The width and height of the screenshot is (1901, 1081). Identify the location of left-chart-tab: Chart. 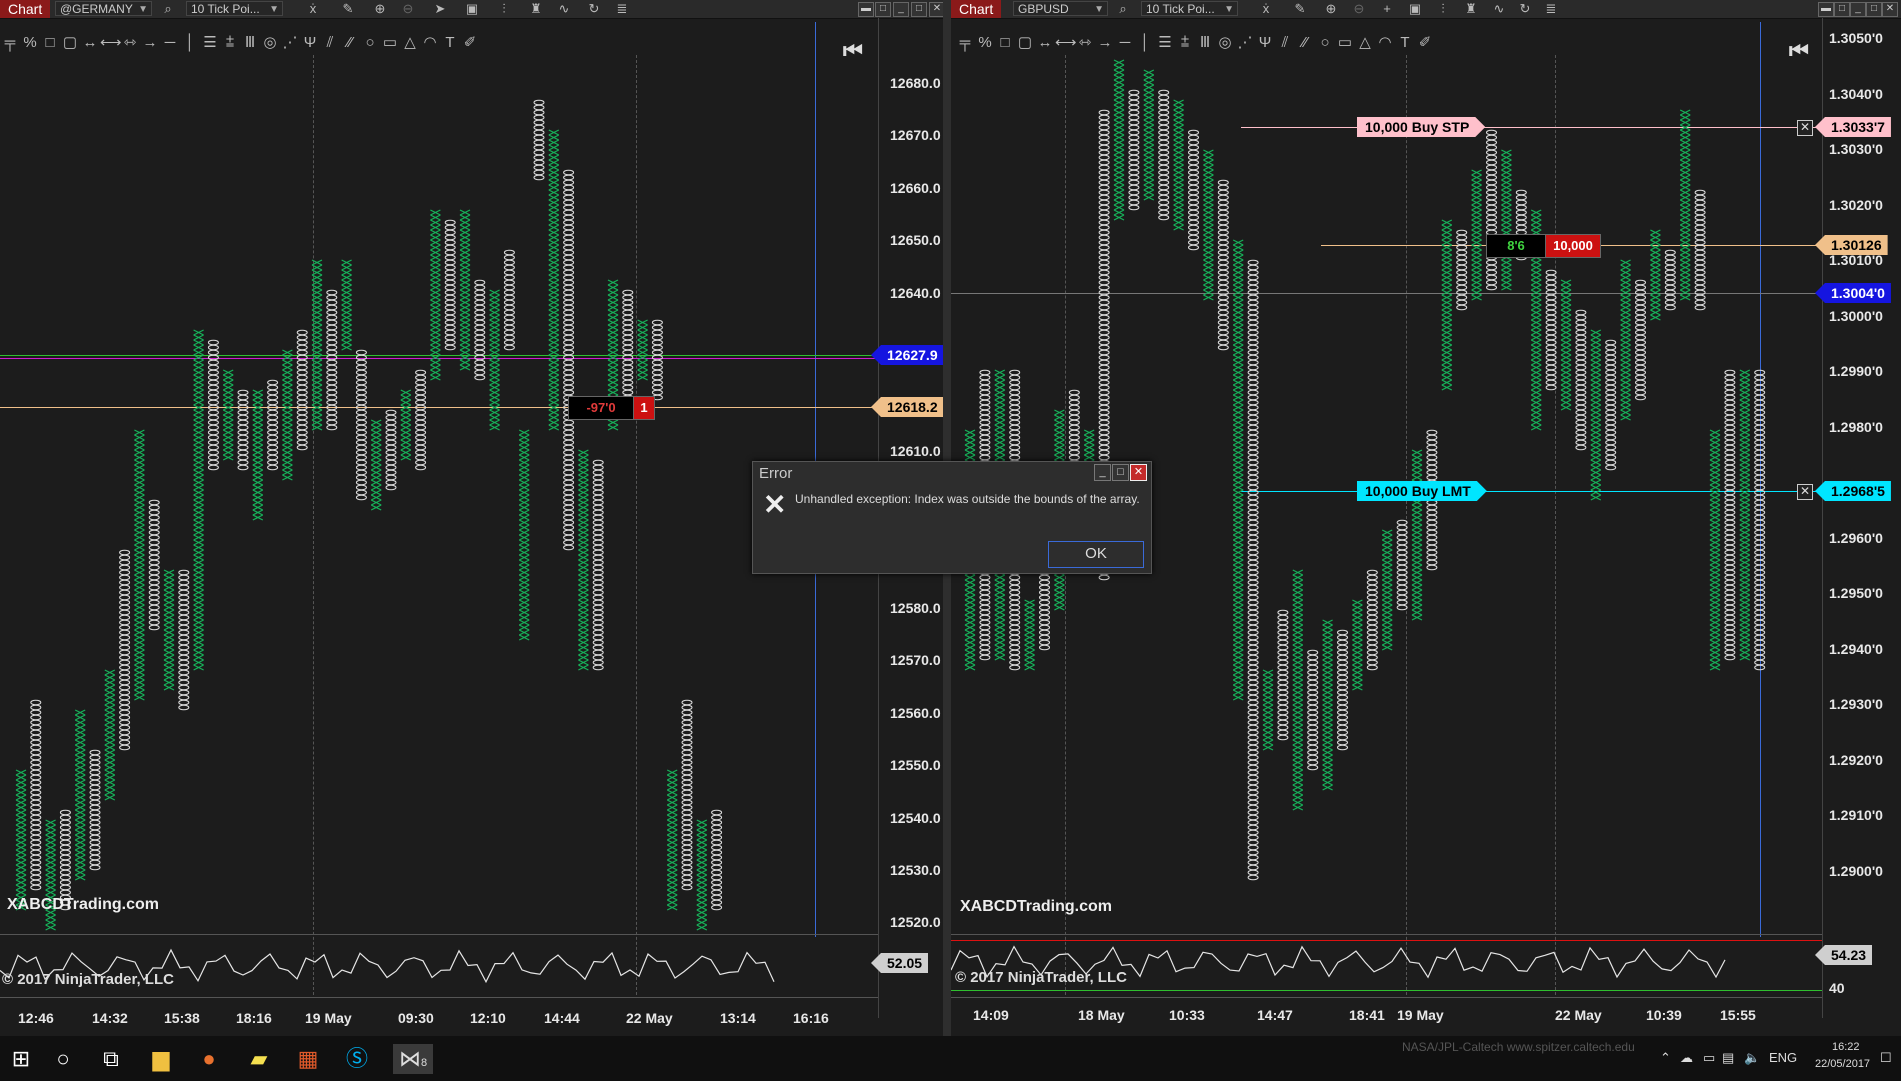
(25, 9).